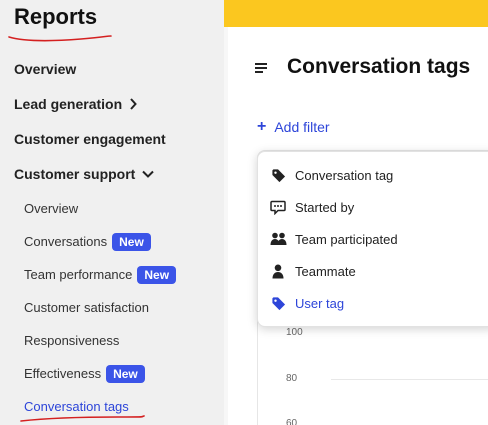 This screenshot has height=425, width=488. What do you see at coordinates (278, 207) in the screenshot?
I see `chat-bubble-icon` at bounding box center [278, 207].